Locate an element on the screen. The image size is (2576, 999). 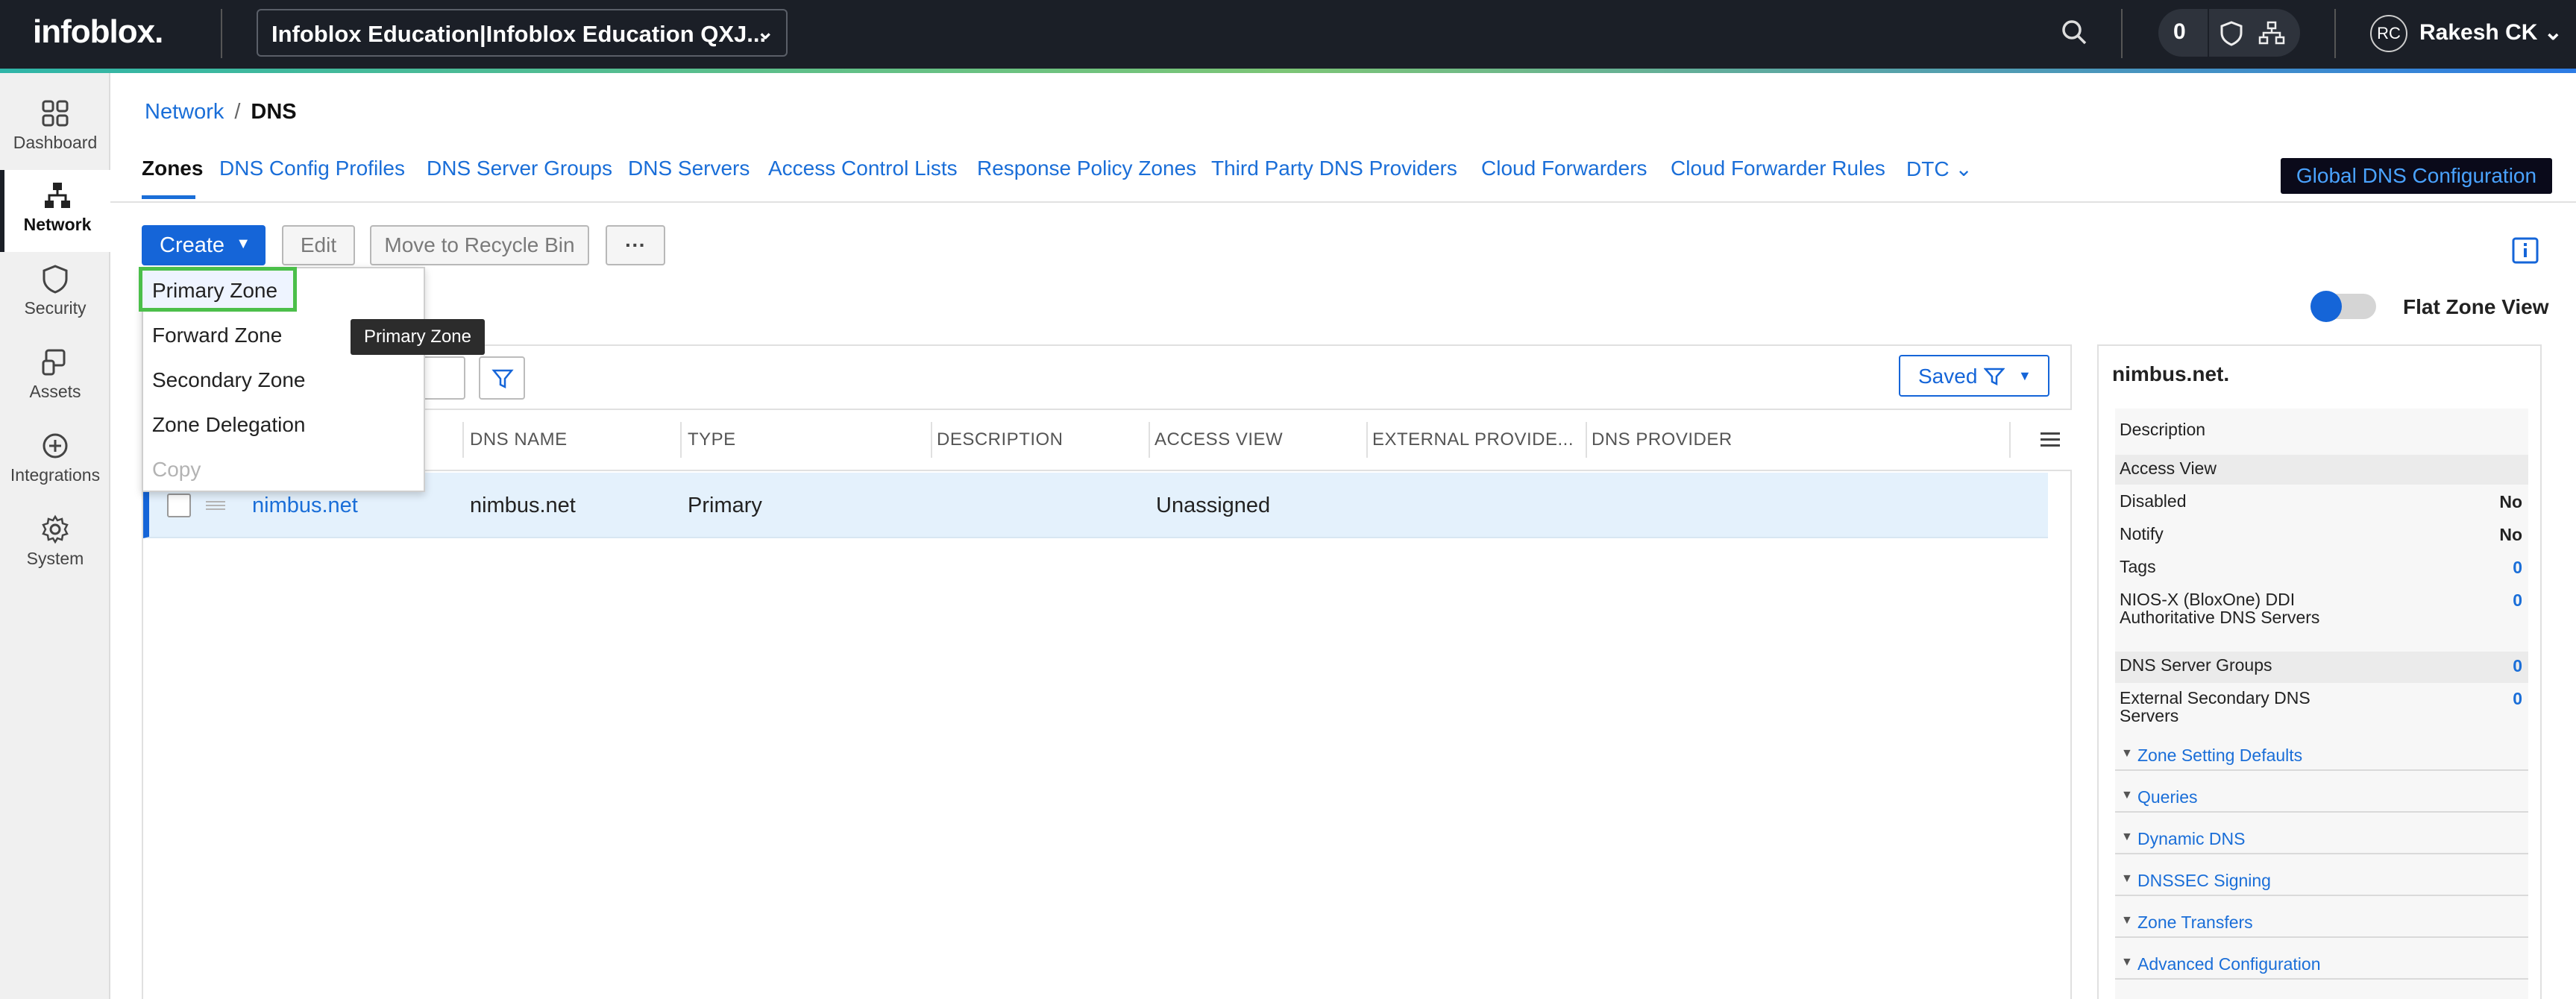
section-label: Dynamic DNS is located at coordinates (2192, 838).